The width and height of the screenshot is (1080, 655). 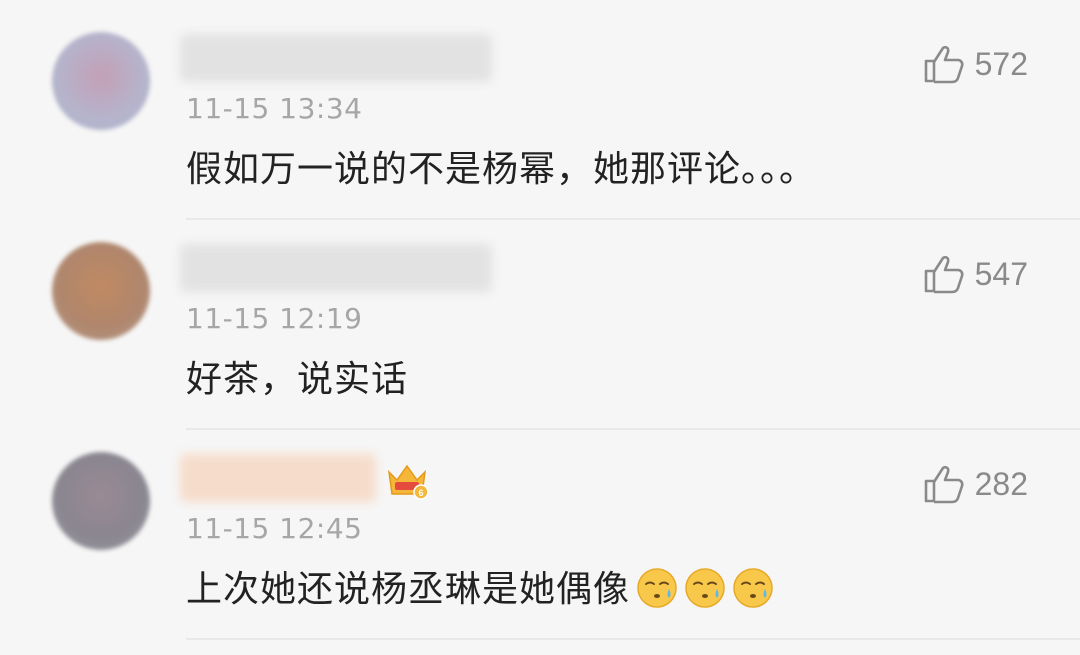 I want to click on like-count: 282, so click(x=1001, y=483).